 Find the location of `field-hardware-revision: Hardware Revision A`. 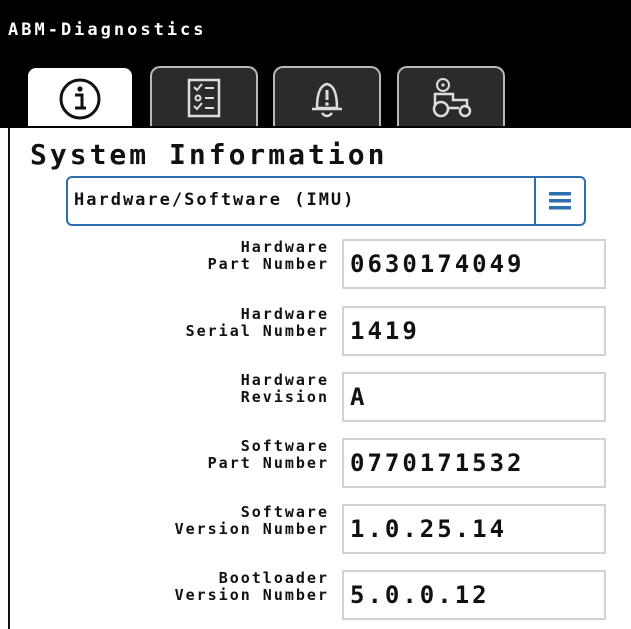

field-hardware-revision: Hardware Revision A is located at coordinates (315, 397).